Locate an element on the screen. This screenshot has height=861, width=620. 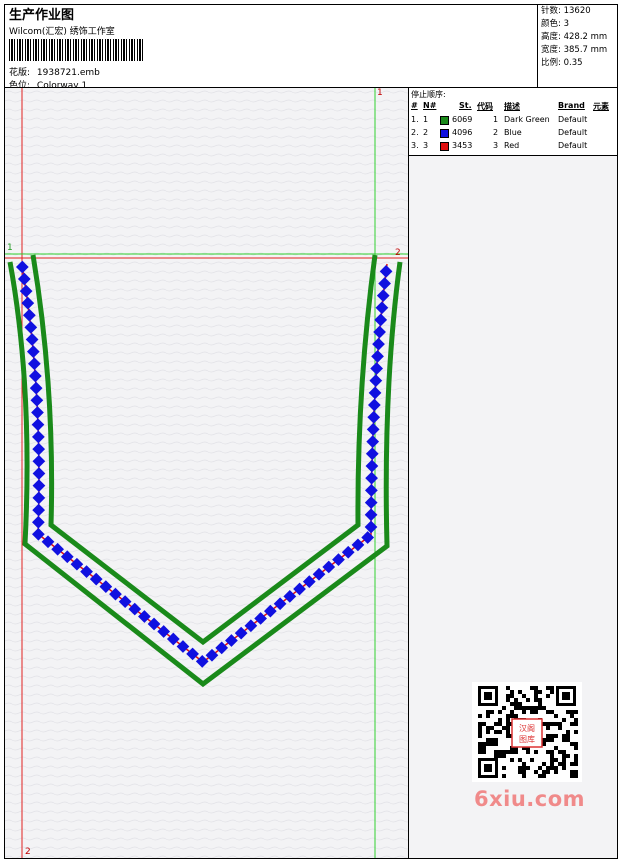
marker-right: 2 is located at coordinates (398, 253).